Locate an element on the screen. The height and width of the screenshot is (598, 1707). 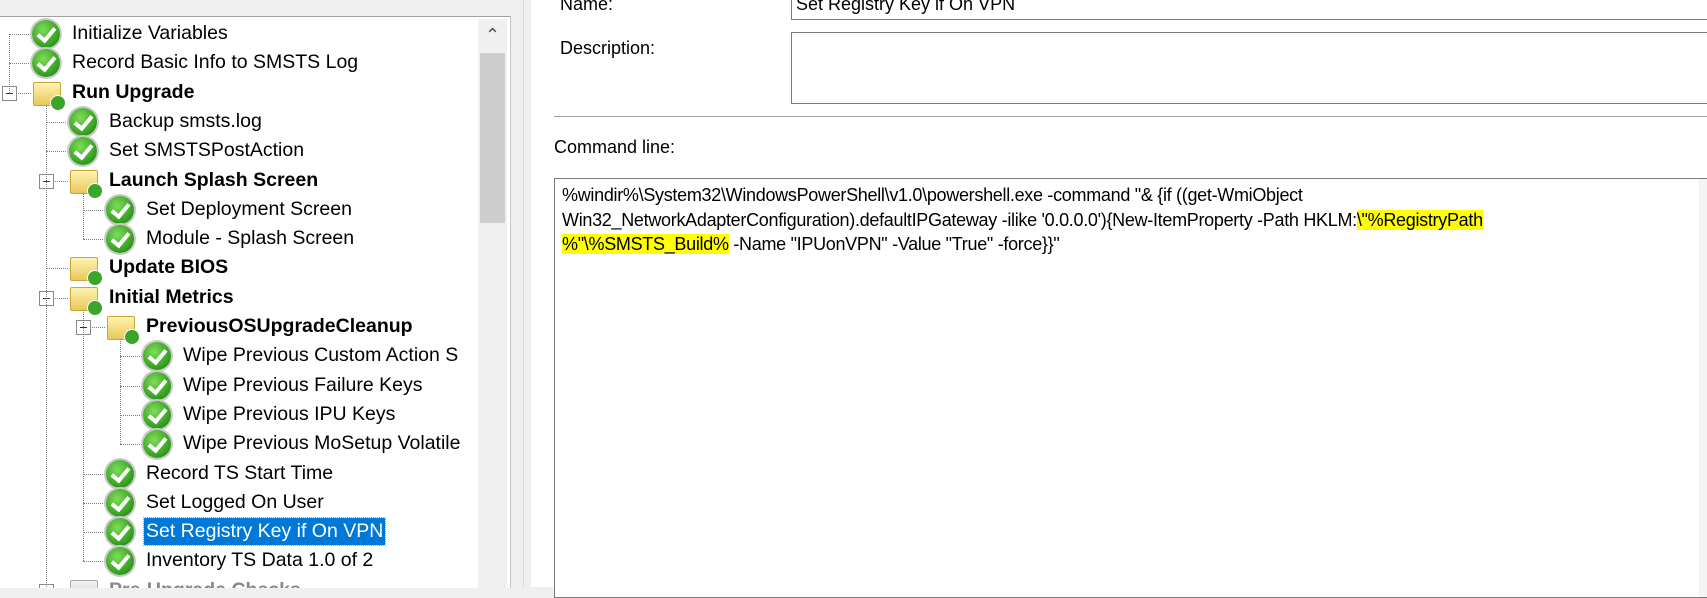
command-line-3: -Name "IPUonVPN" -Value "True" -force}}" is located at coordinates (894, 244).